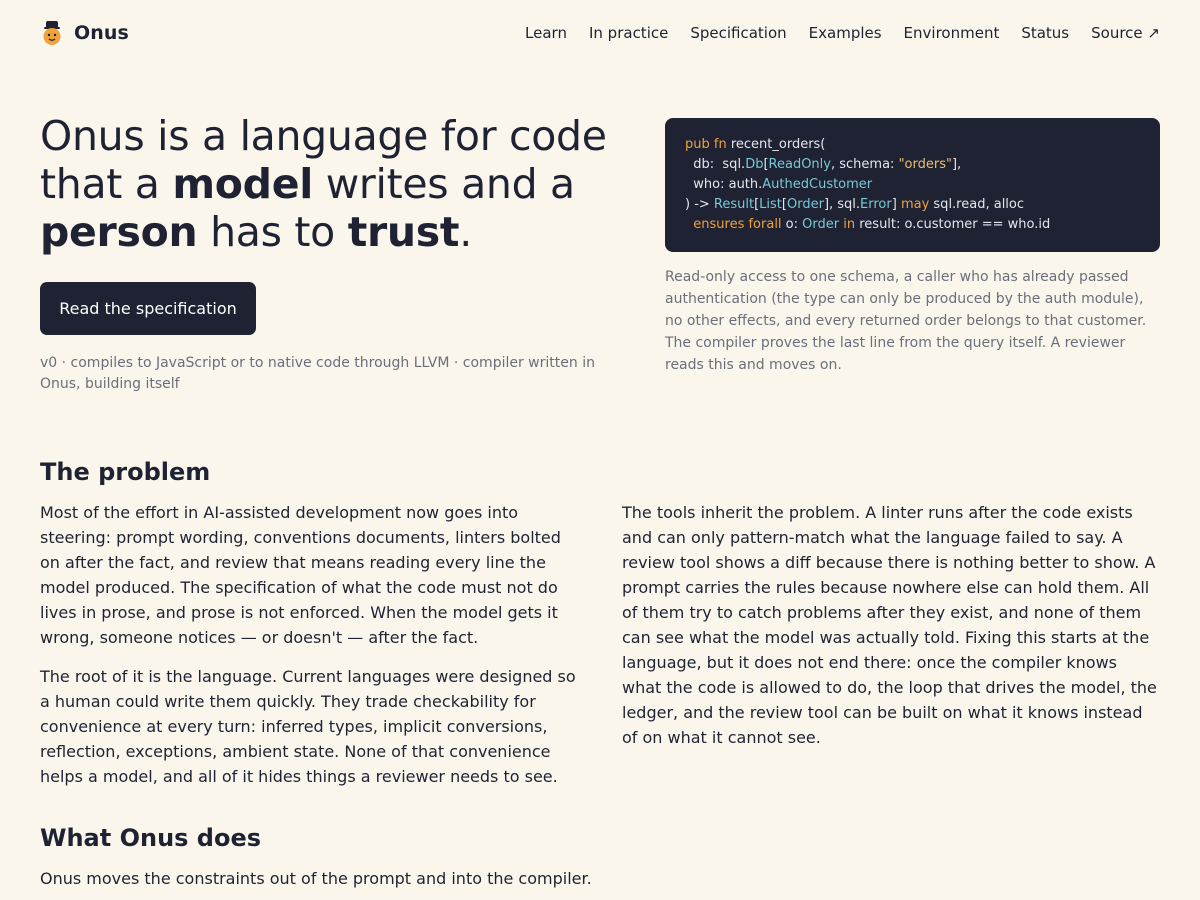  Describe the element at coordinates (734, 204) in the screenshot. I see `code-token: Result` at that location.